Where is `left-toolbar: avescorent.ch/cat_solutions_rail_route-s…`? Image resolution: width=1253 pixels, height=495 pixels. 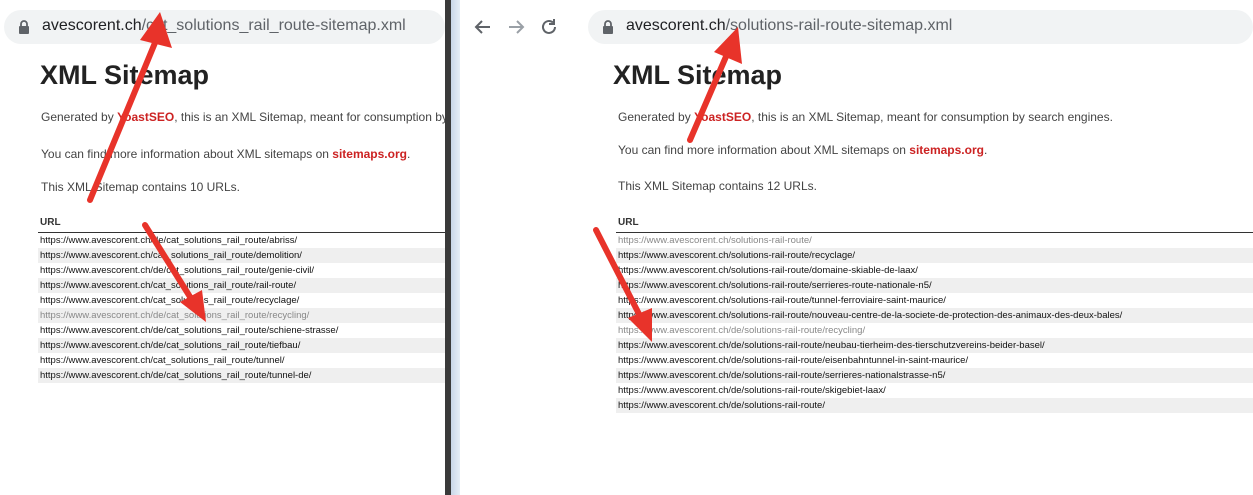
left-toolbar: avescorent.ch/cat_solutions_rail_route-s… is located at coordinates (222, 27).